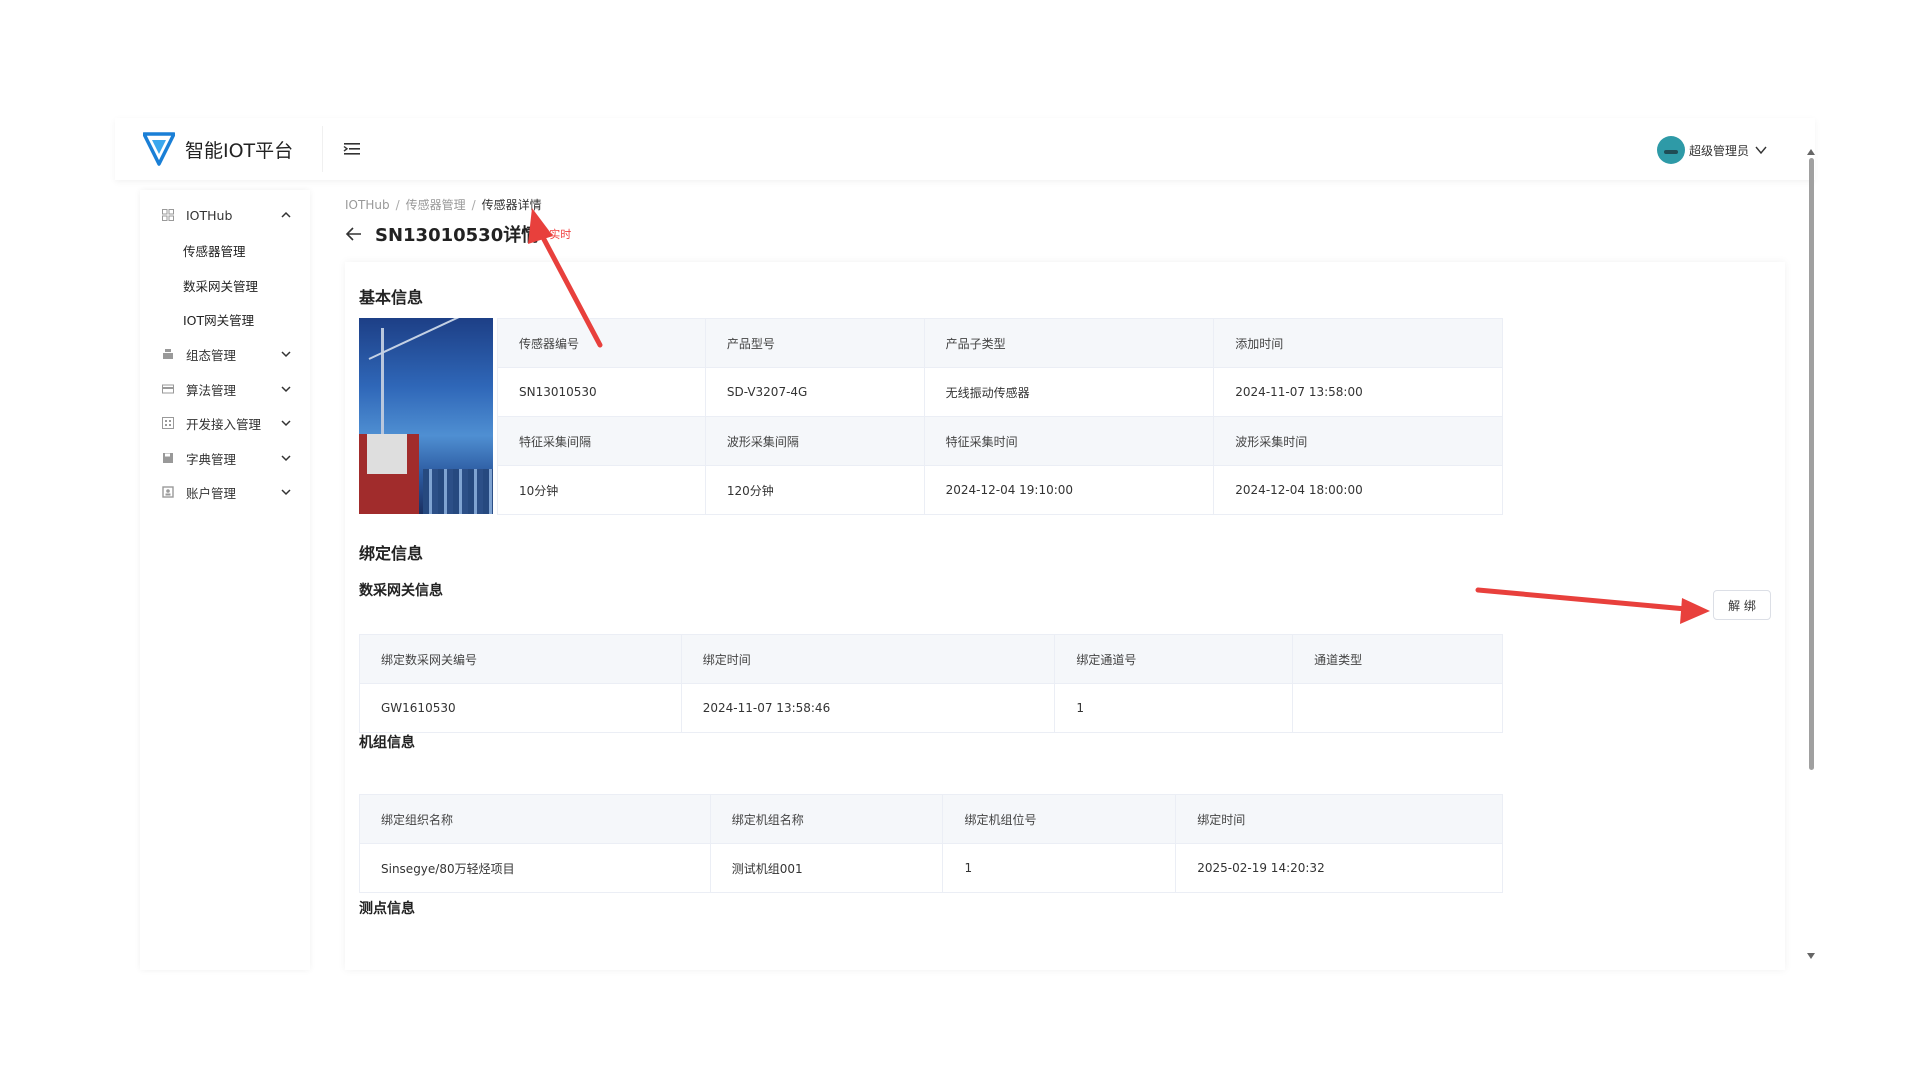 Image resolution: width=1920 pixels, height=1080 pixels. Describe the element at coordinates (426, 416) in the screenshot. I see `sensor-photo` at that location.